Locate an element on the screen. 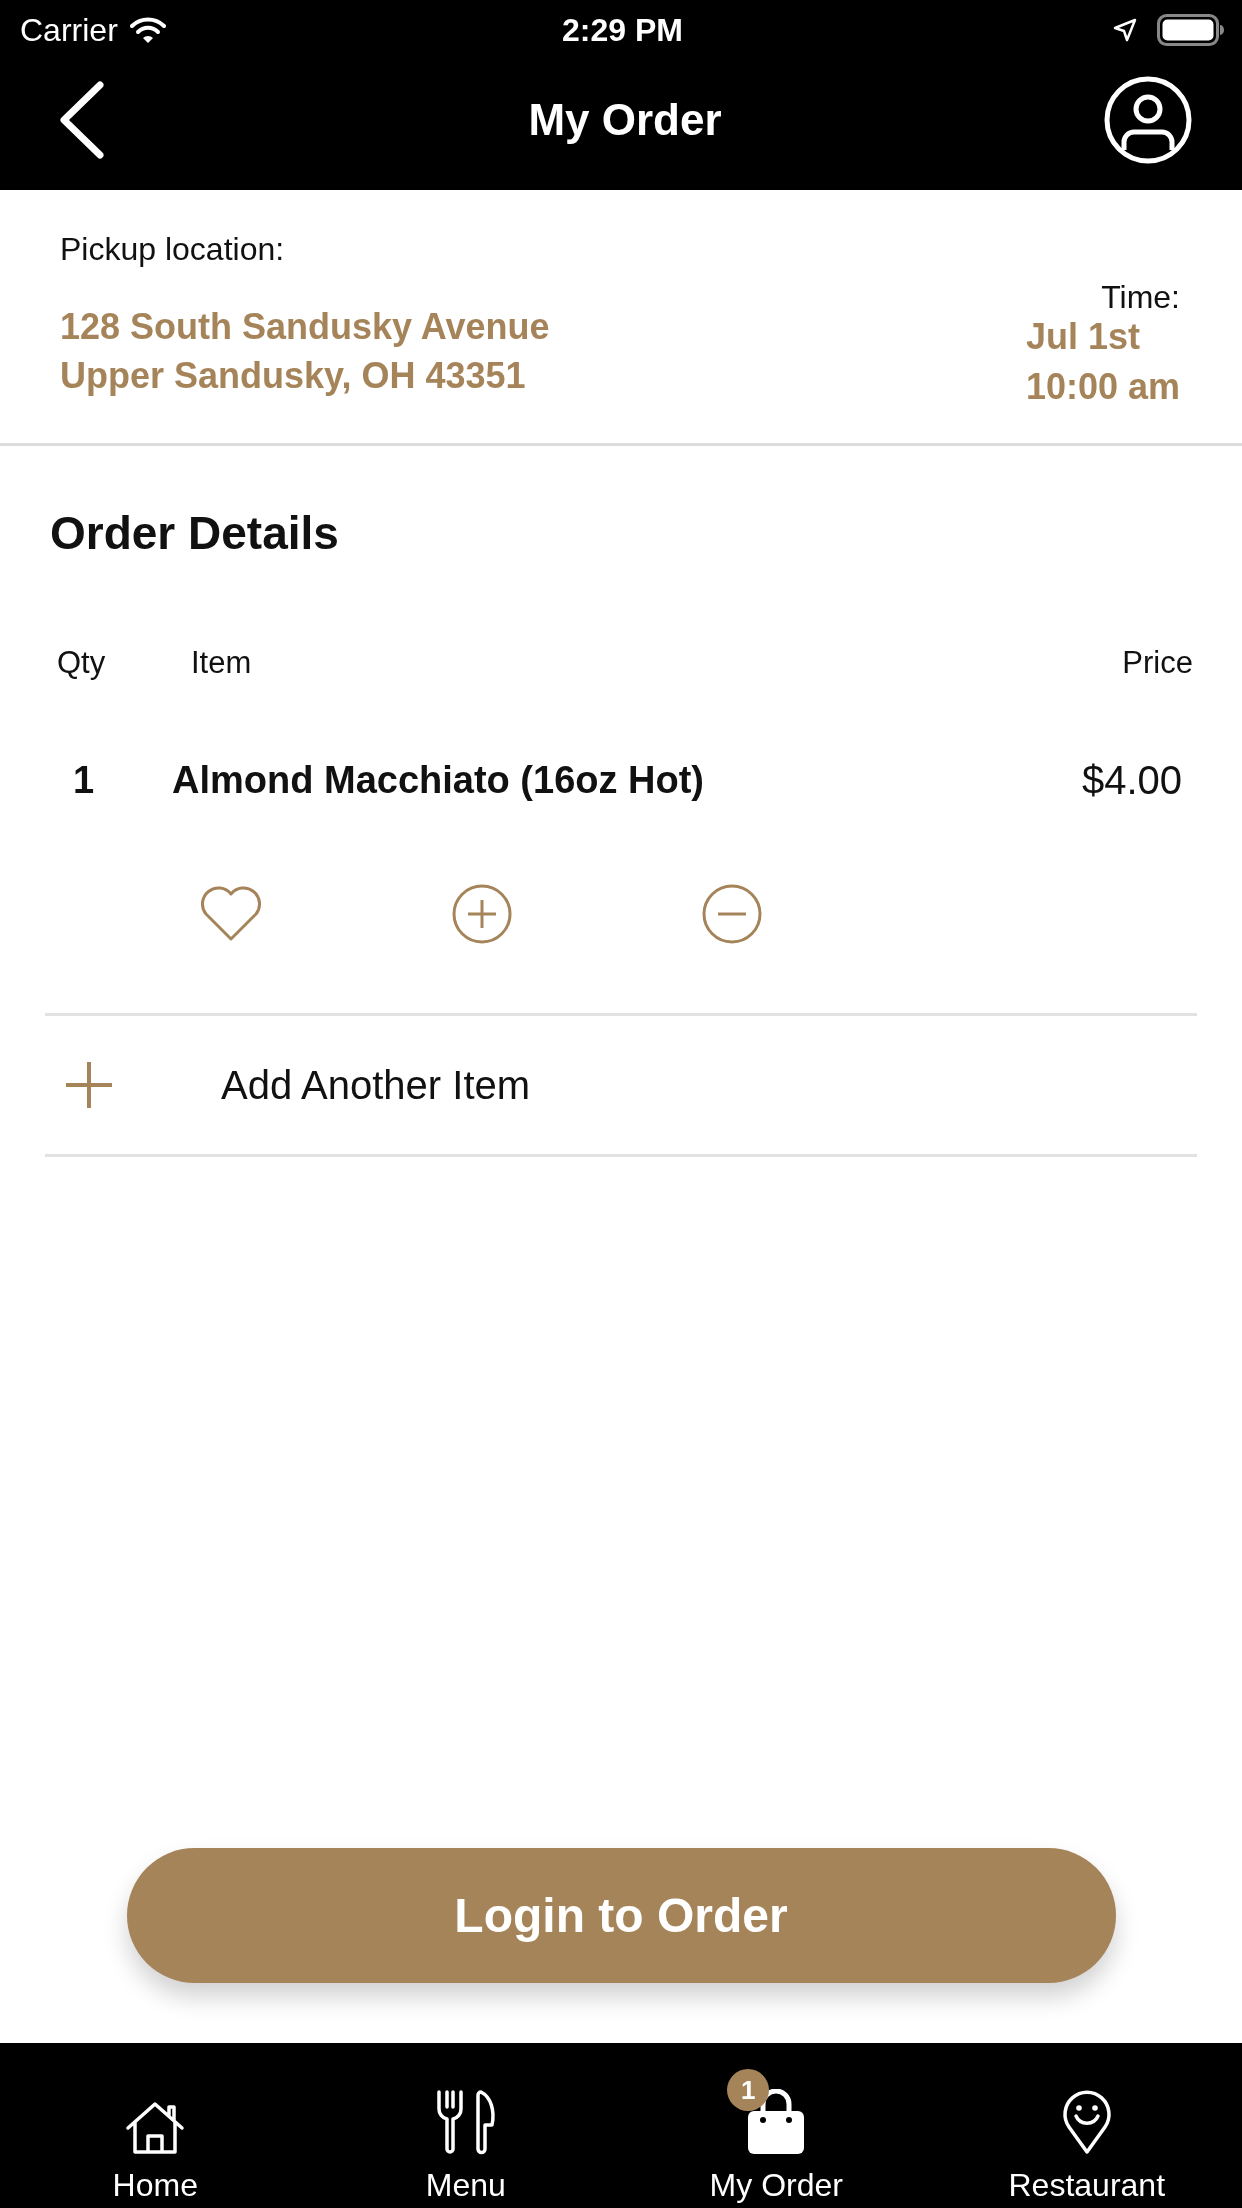 The height and width of the screenshot is (2208, 1242). section-title: Order Details is located at coordinates (195, 533).